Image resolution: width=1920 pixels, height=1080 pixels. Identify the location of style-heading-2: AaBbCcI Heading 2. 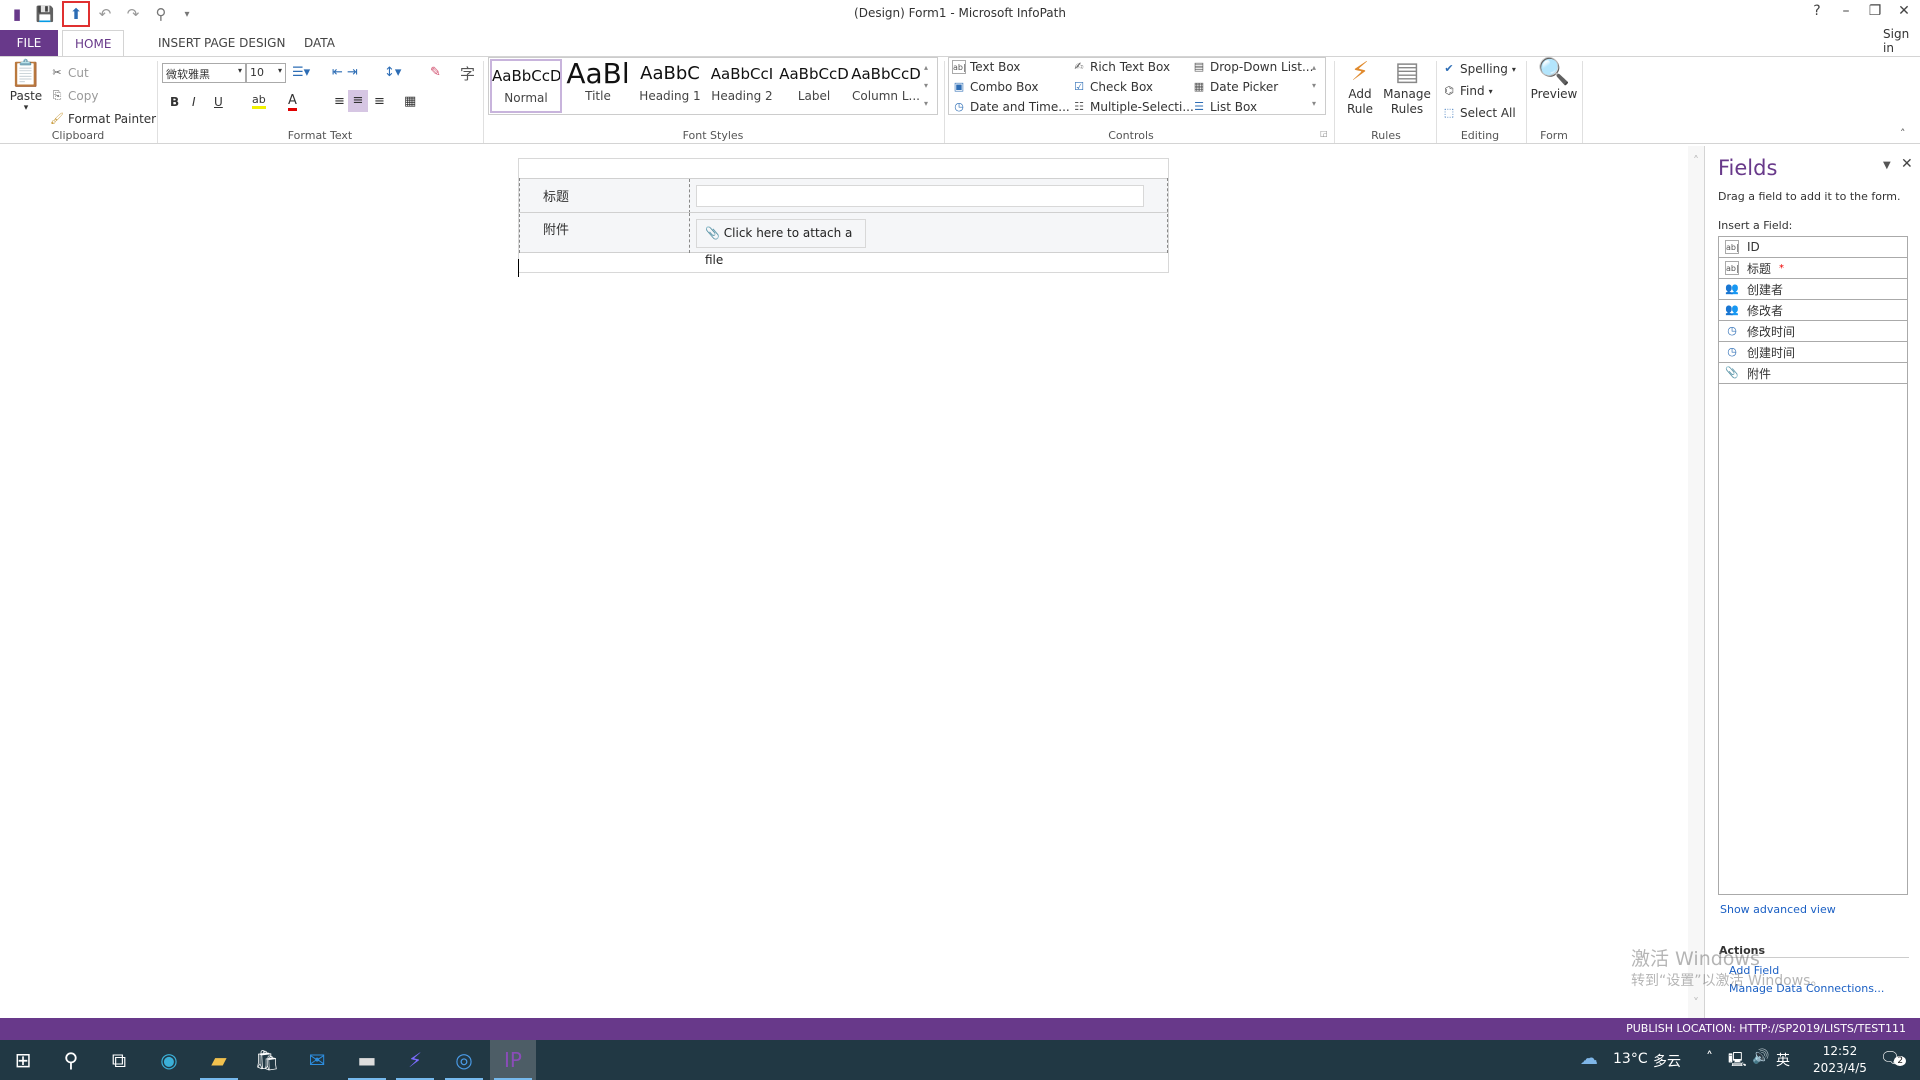
(742, 84).